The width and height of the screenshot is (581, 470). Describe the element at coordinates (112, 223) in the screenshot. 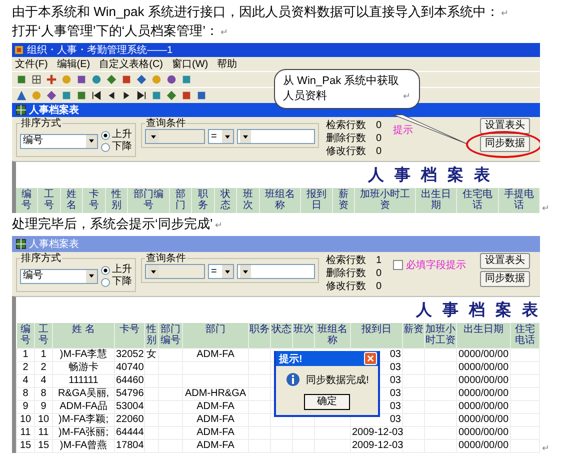

I see `paragraph: 处理完毕后，系统会提示‘同步完成’` at that location.